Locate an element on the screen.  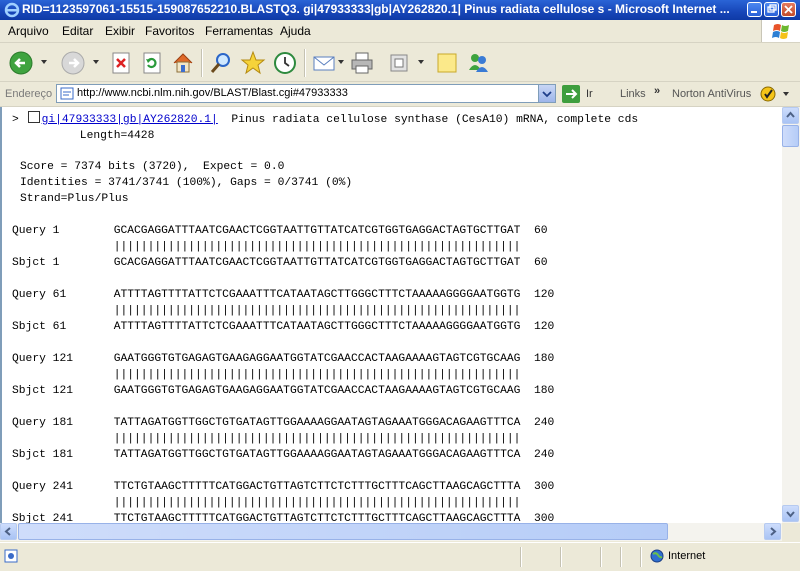
arrow-right-icon is located at coordinates (773, 531).